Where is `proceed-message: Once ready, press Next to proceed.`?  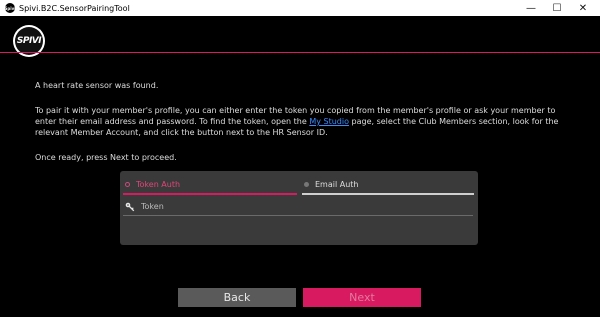 proceed-message: Once ready, press Next to proceed. is located at coordinates (106, 157).